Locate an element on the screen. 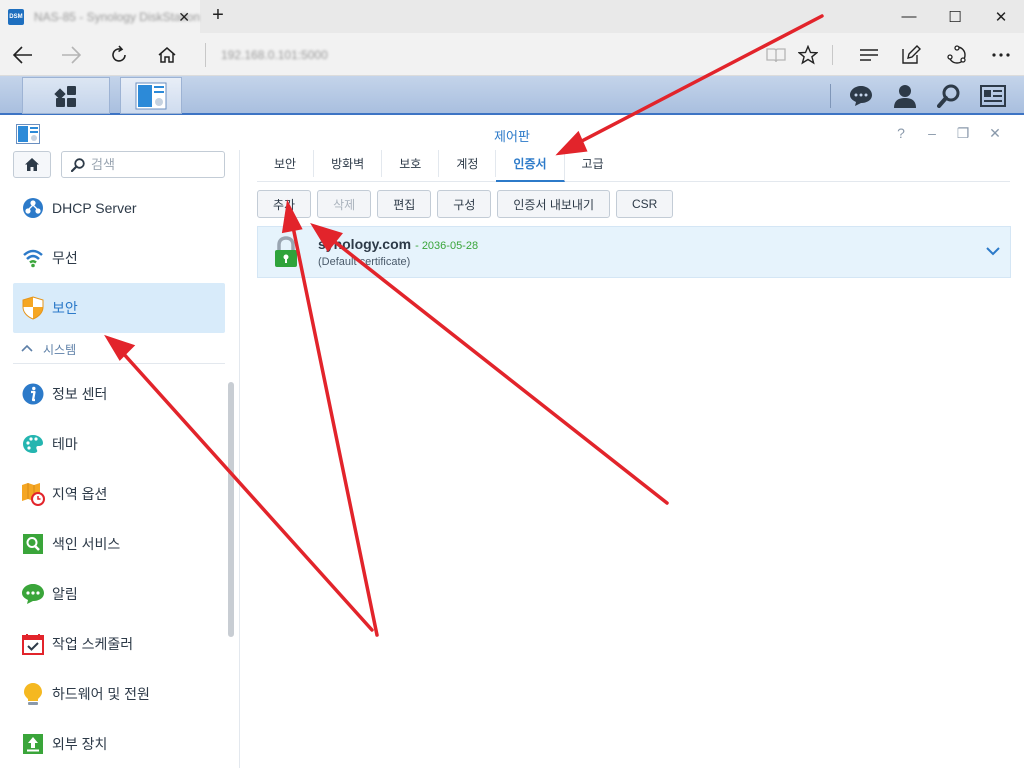  external-devices-icon is located at coordinates (33, 744).